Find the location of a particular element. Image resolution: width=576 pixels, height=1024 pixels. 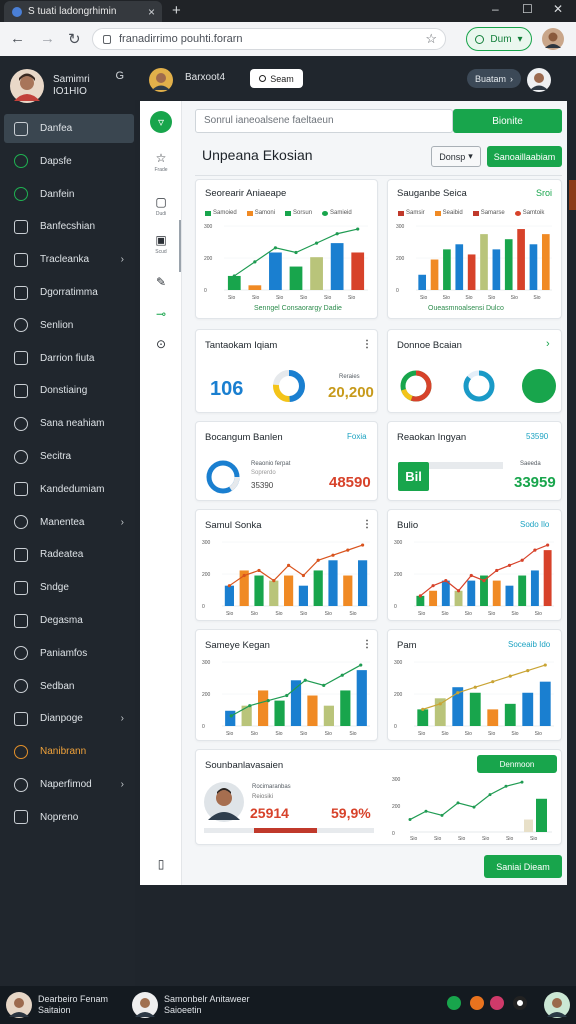

card-link: Soceaib Ido is located at coordinates (529, 644).